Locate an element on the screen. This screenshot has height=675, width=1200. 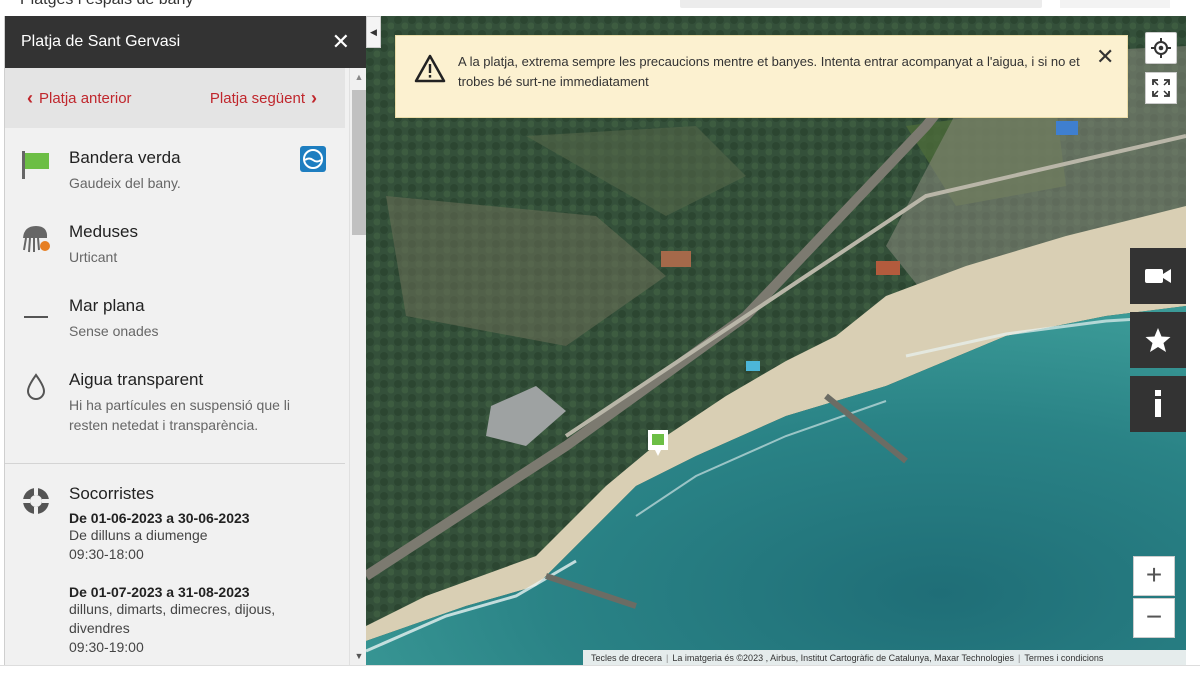
previous-beach-link: ‹ Platja anterior is located at coordinates (79, 98).